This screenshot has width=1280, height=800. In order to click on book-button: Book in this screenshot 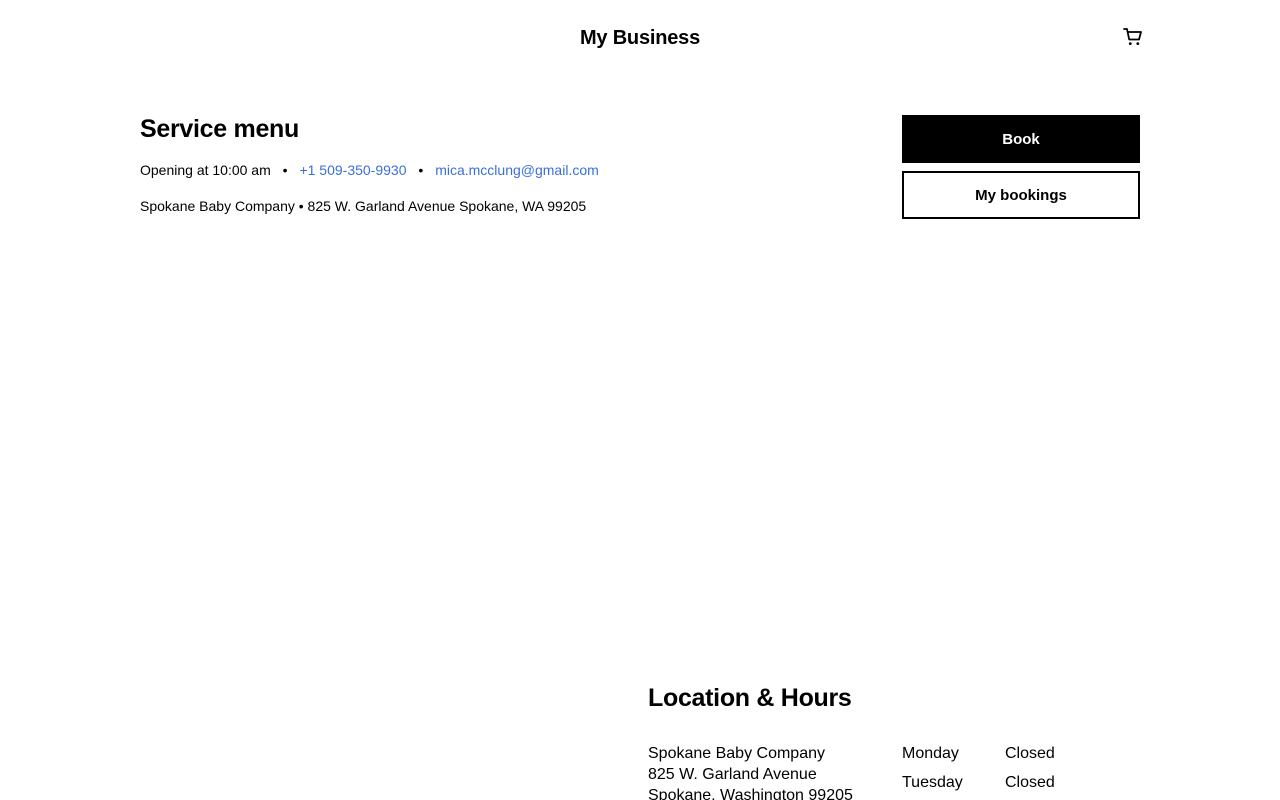, I will do `click(1021, 139)`.